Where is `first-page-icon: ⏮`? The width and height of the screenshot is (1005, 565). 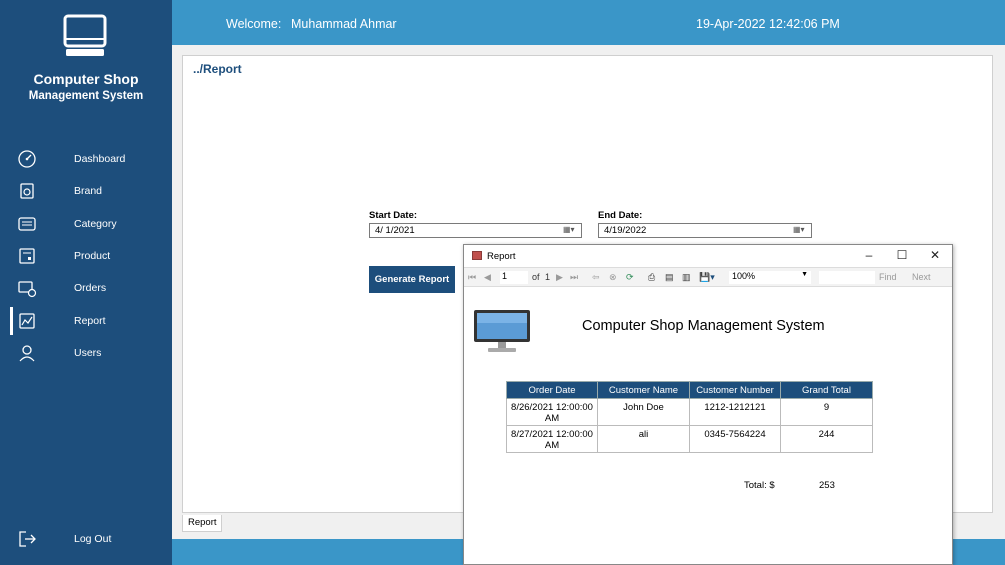 first-page-icon: ⏮ is located at coordinates (472, 277).